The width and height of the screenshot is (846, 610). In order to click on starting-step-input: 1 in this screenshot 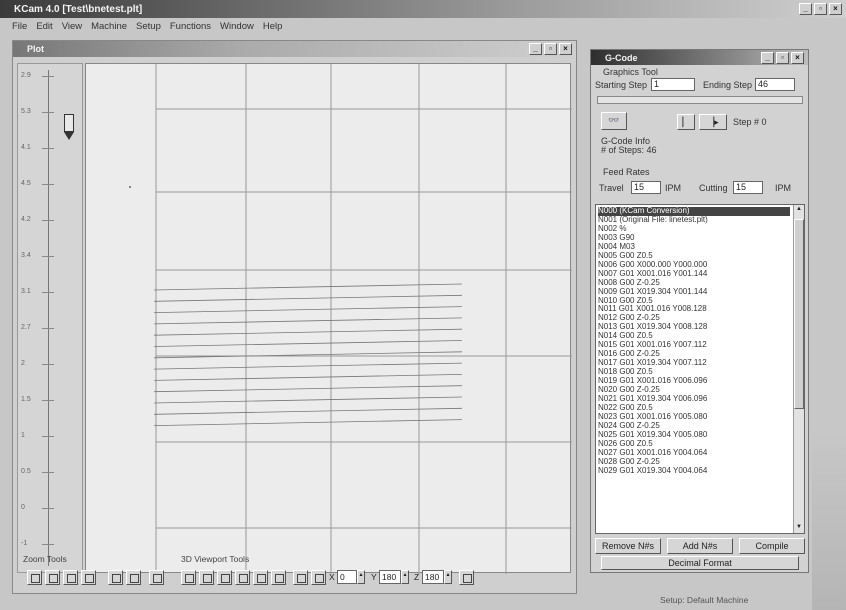, I will do `click(673, 84)`.